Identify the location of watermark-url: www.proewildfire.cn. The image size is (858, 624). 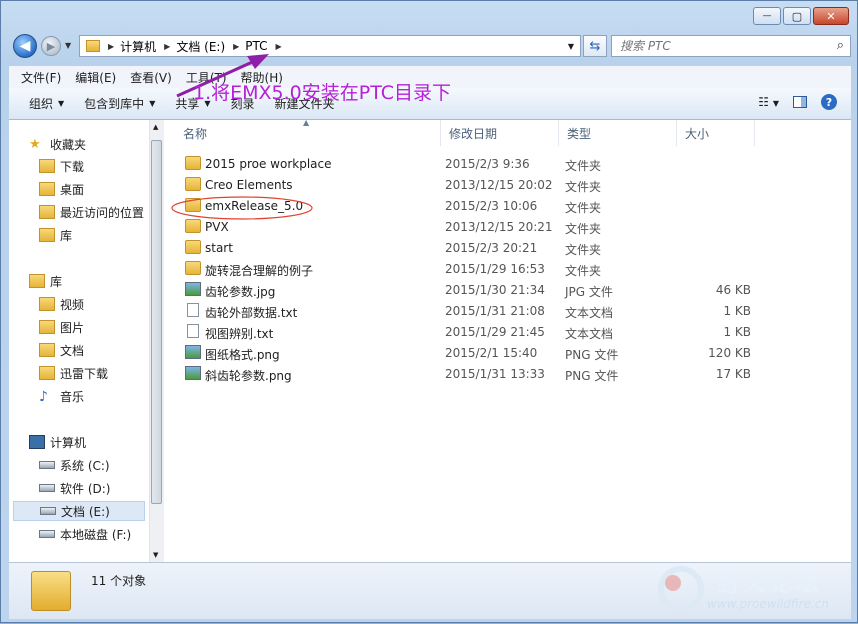
(768, 604).